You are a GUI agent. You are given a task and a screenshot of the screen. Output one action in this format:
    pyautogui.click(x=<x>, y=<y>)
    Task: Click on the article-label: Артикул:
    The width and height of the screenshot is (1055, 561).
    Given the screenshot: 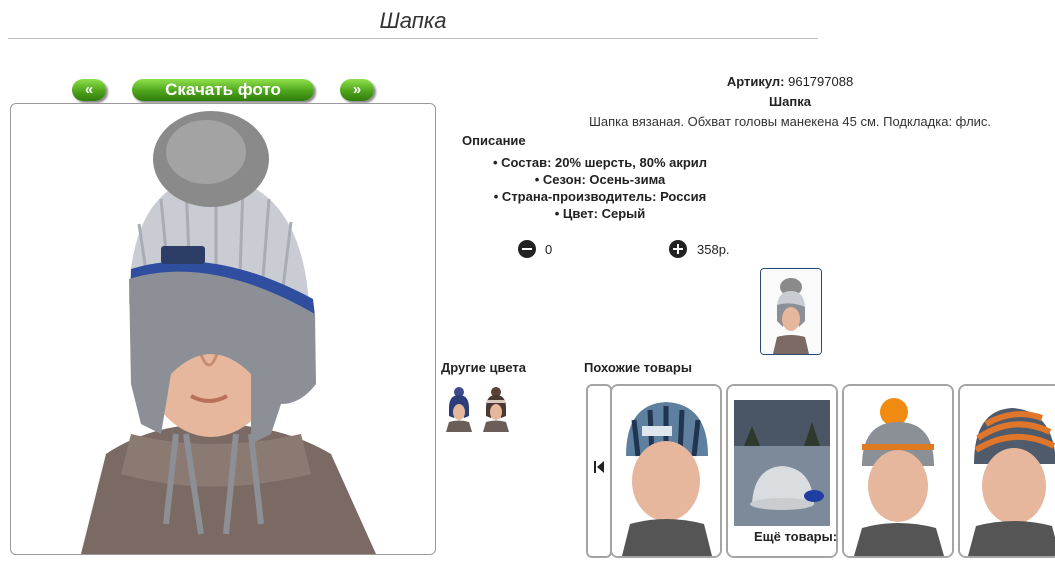 What is the action you would take?
    pyautogui.click(x=755, y=81)
    